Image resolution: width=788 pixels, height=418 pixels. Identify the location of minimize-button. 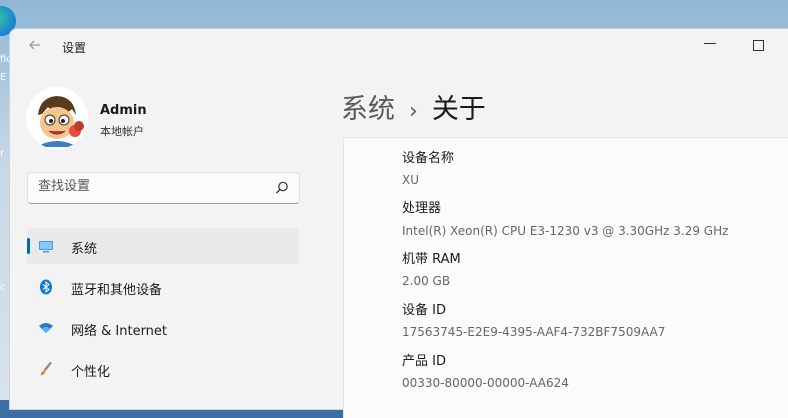
(710, 43).